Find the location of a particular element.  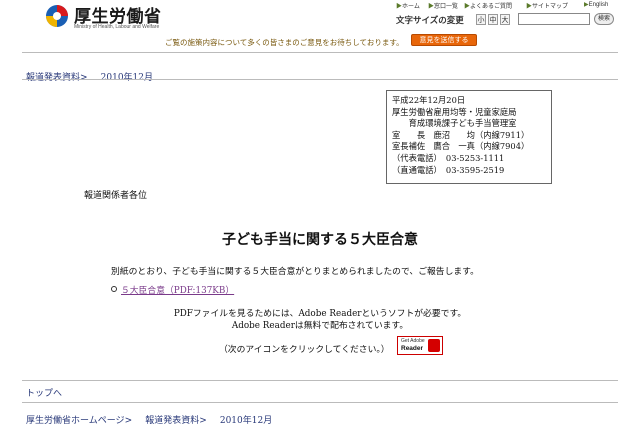

nav-home: ▶ホーム is located at coordinates (408, 5).